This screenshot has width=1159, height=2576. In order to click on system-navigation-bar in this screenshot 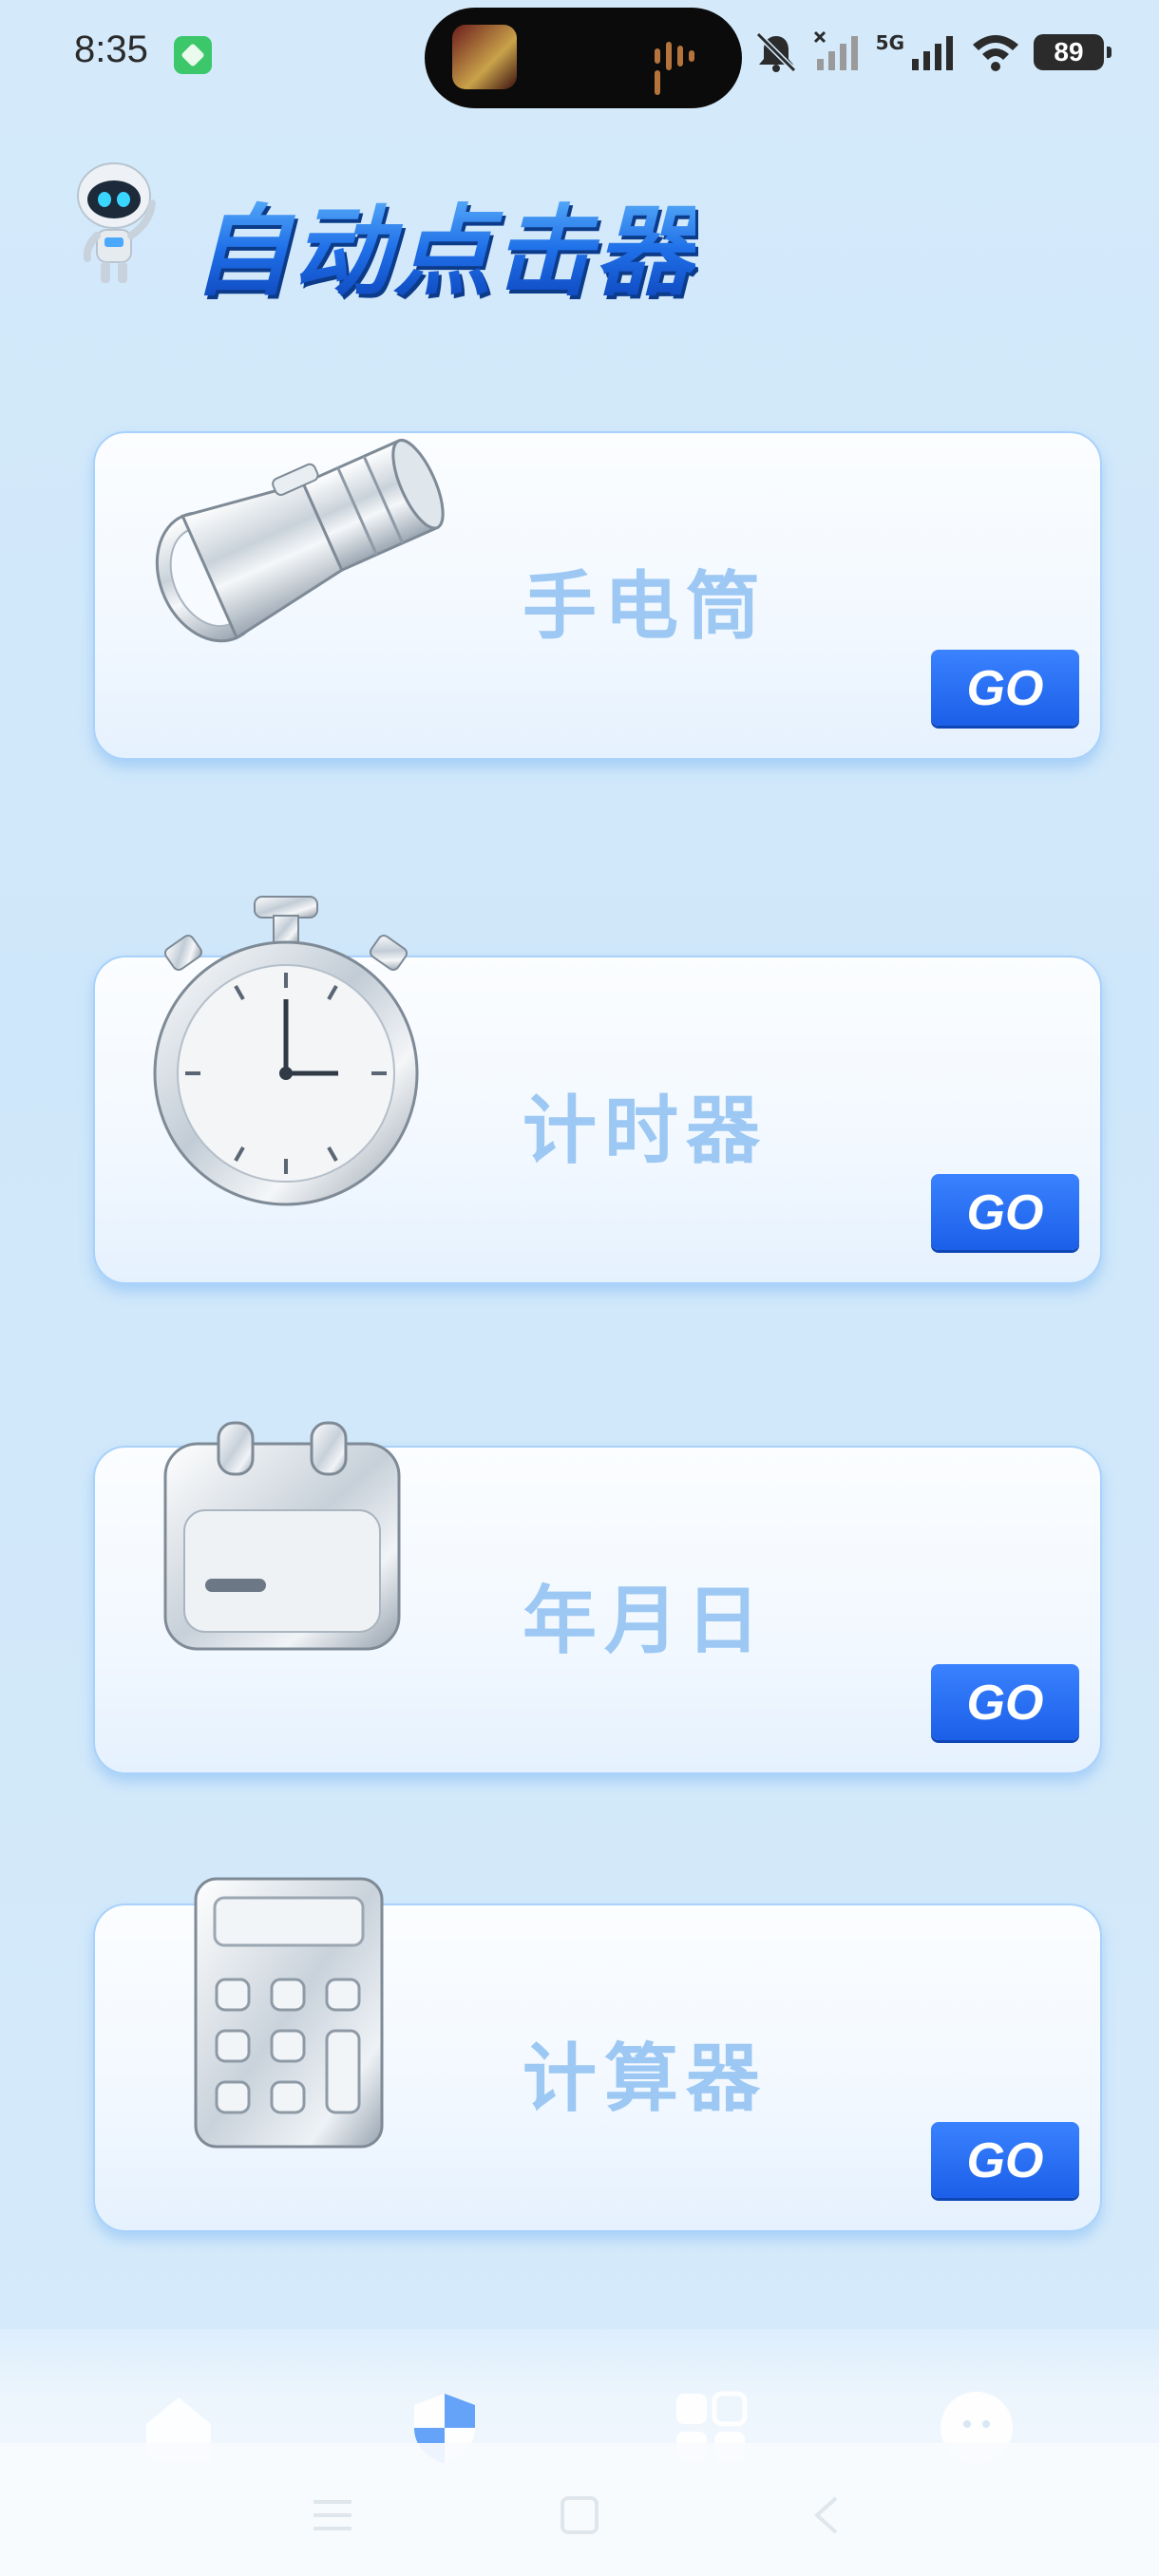, I will do `click(579, 2509)`.